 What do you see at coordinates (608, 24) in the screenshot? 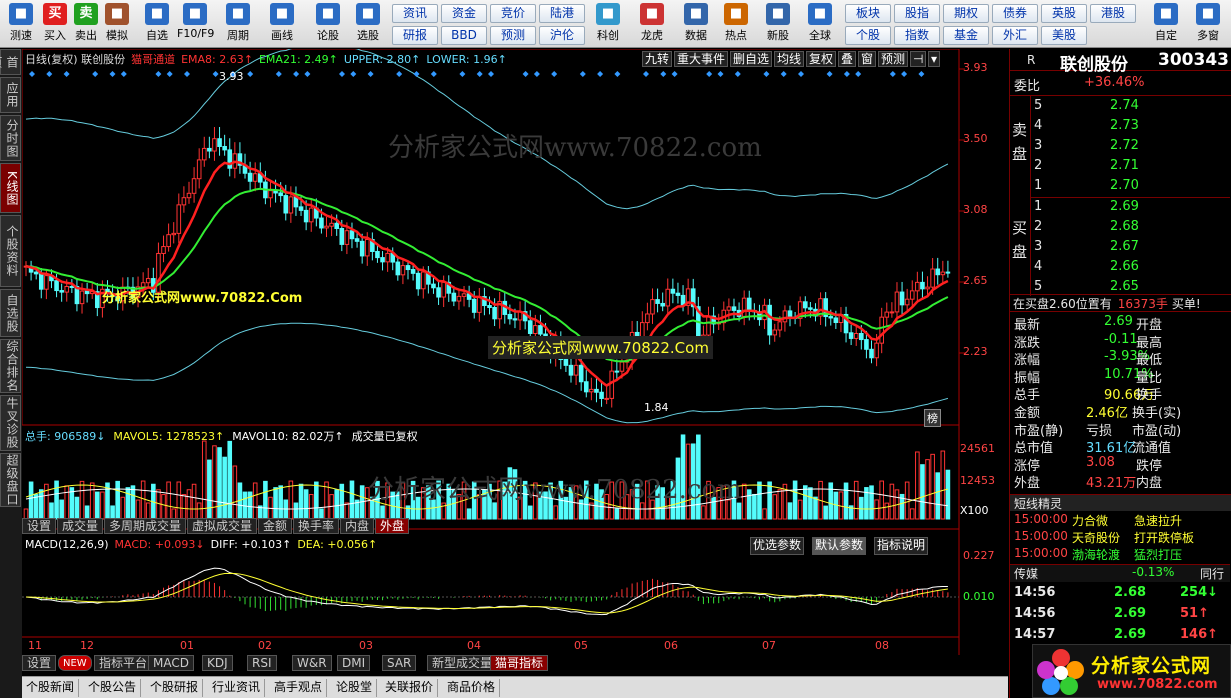
I see `toolbar-chart-button: ■ 科创` at bounding box center [608, 24].